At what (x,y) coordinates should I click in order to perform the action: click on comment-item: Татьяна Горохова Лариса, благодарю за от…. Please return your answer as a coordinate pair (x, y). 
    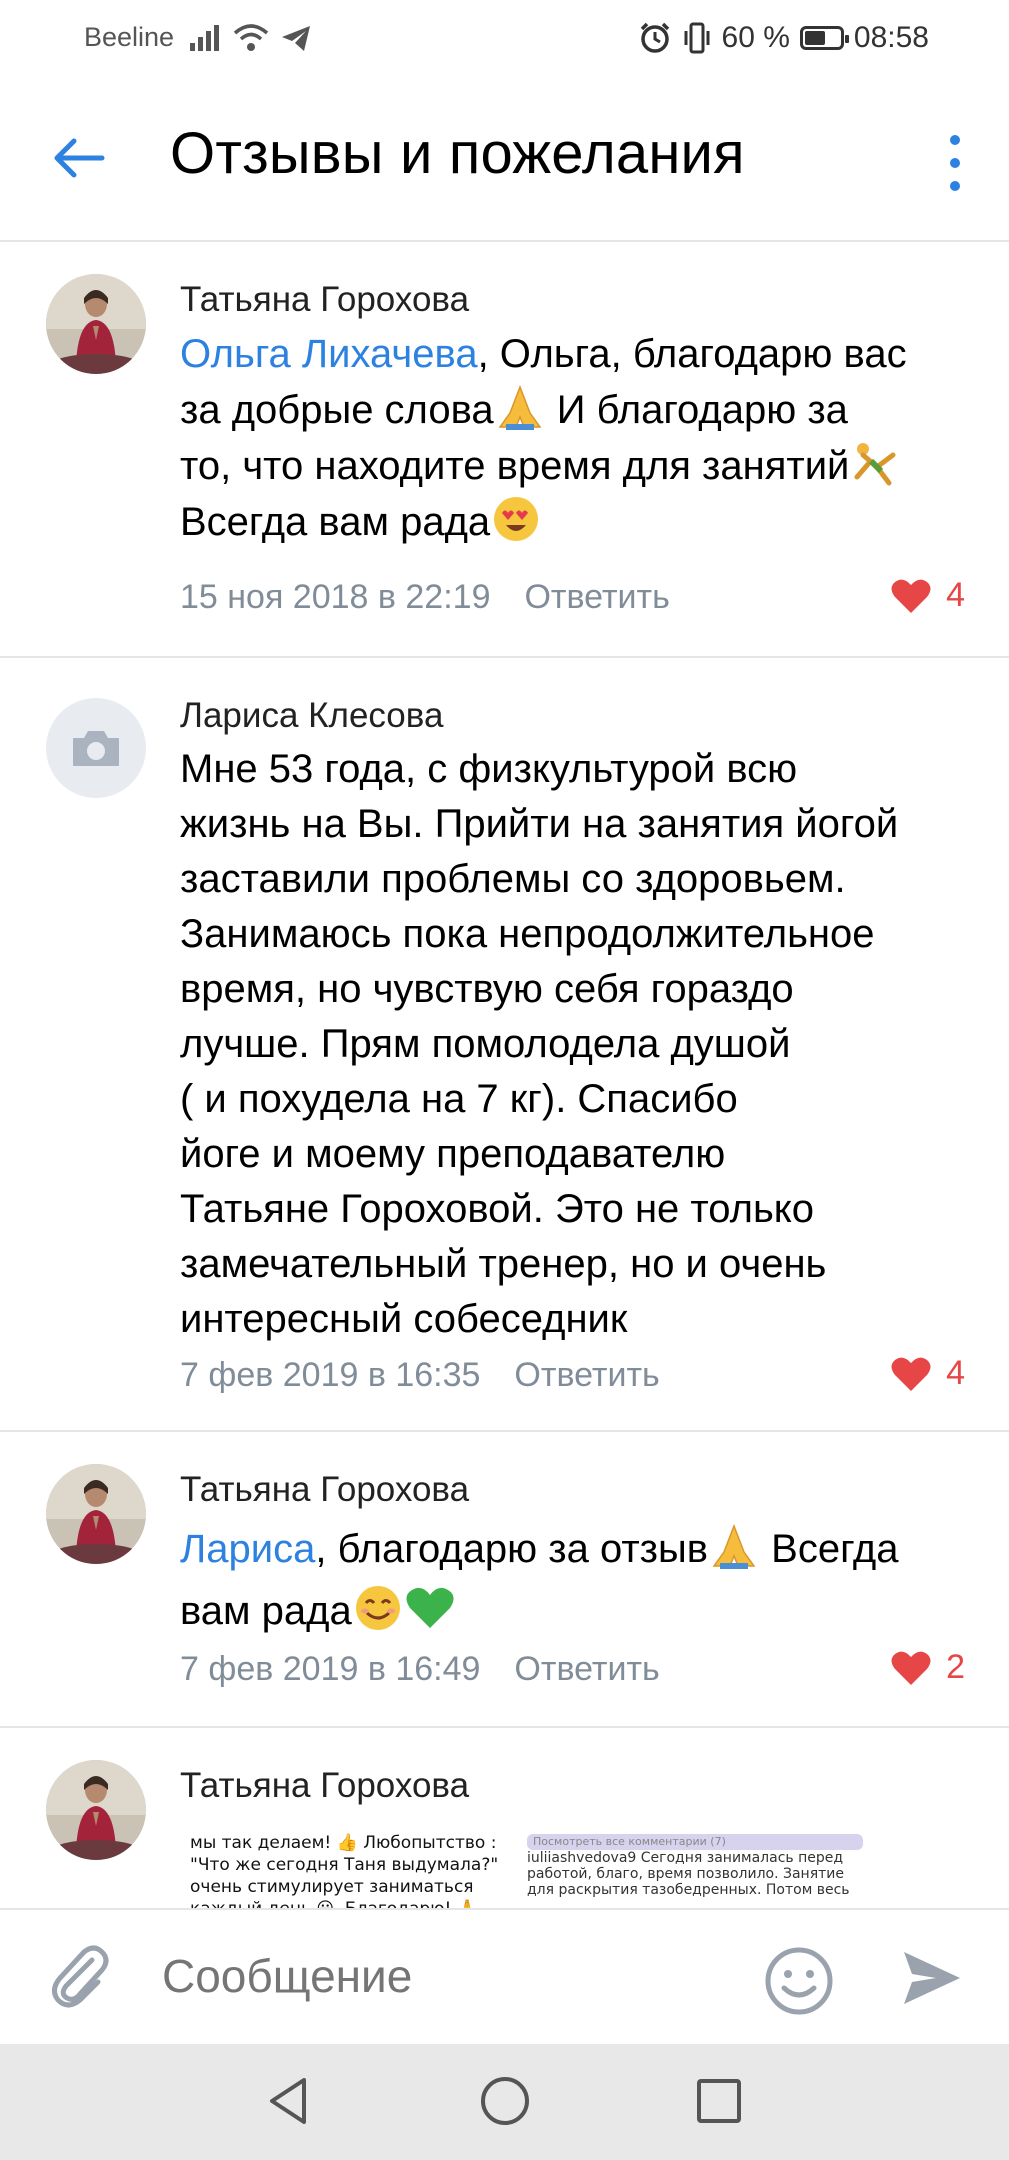
    Looking at the image, I should click on (504, 1579).